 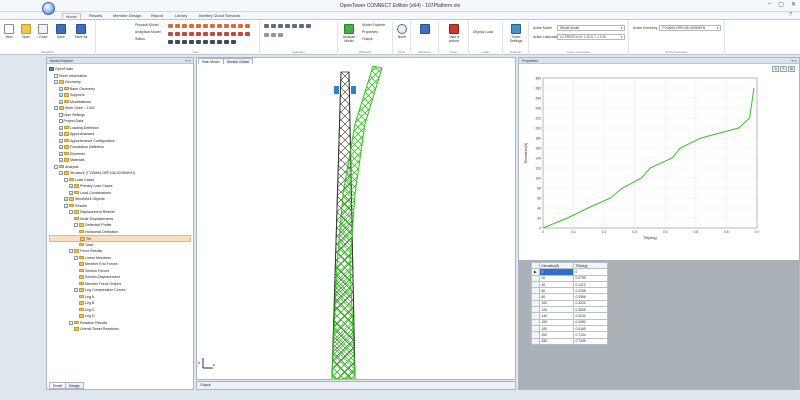 What do you see at coordinates (425, 29) in the screenshot?
I see `structure-button` at bounding box center [425, 29].